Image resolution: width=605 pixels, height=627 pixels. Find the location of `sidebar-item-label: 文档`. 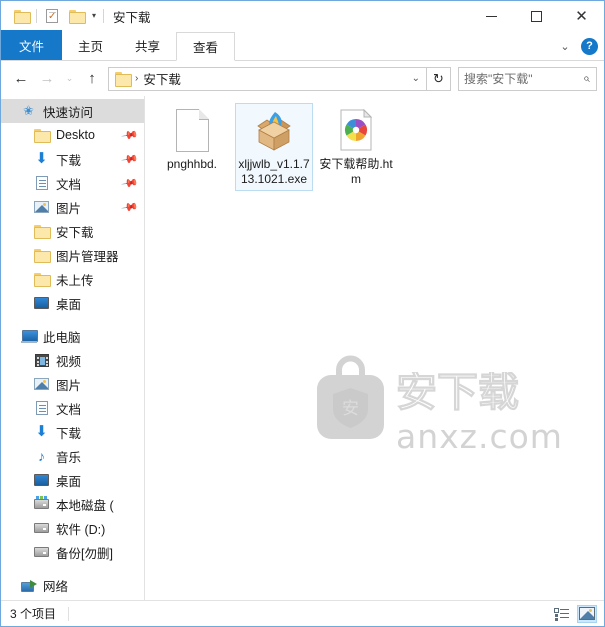

sidebar-item-label: 文档 is located at coordinates (69, 184).